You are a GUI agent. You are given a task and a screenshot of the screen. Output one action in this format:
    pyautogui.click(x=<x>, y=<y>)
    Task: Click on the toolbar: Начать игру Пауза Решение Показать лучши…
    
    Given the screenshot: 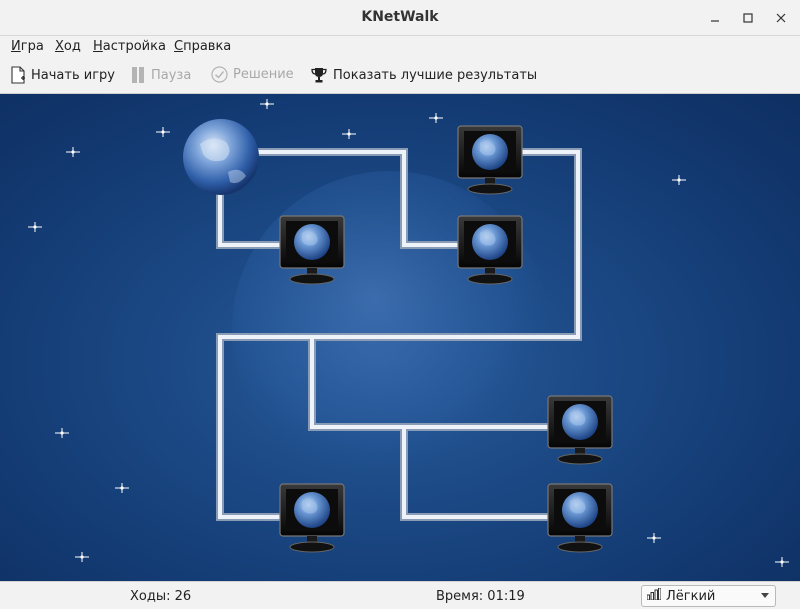 What is the action you would take?
    pyautogui.click(x=400, y=76)
    